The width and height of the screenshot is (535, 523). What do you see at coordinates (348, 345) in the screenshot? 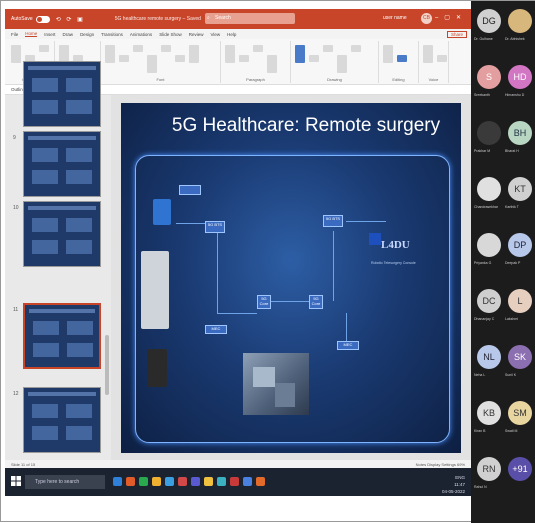
I see `network-node: MEC` at bounding box center [348, 345].